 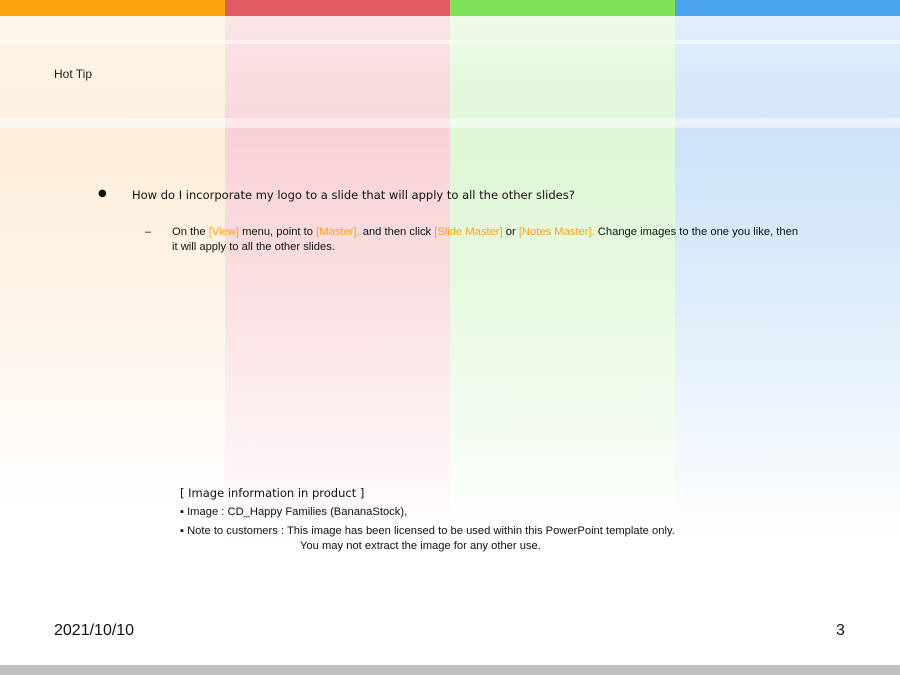 What do you see at coordinates (840, 630) in the screenshot?
I see `page-number: 3` at bounding box center [840, 630].